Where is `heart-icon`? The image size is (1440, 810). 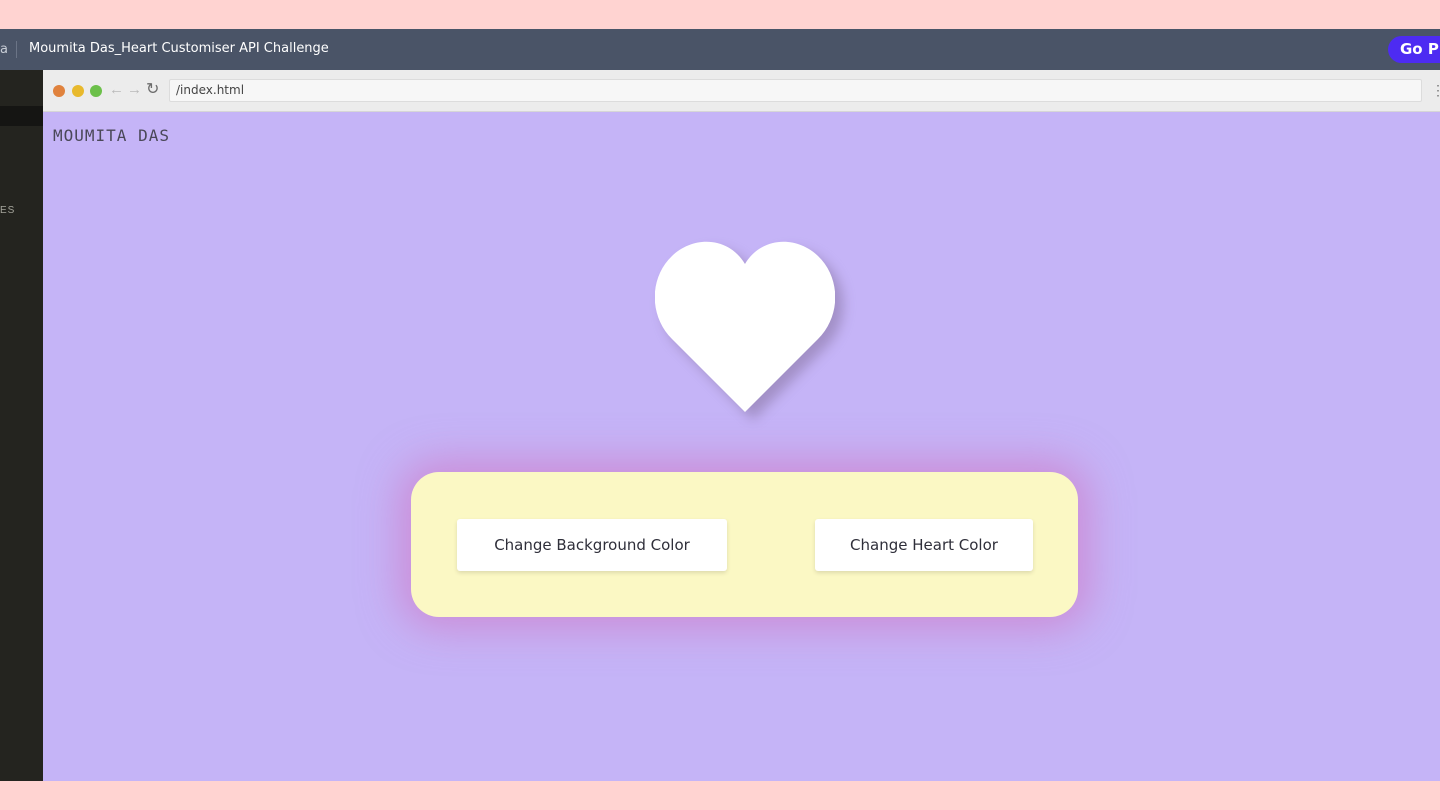 heart-icon is located at coordinates (745, 326).